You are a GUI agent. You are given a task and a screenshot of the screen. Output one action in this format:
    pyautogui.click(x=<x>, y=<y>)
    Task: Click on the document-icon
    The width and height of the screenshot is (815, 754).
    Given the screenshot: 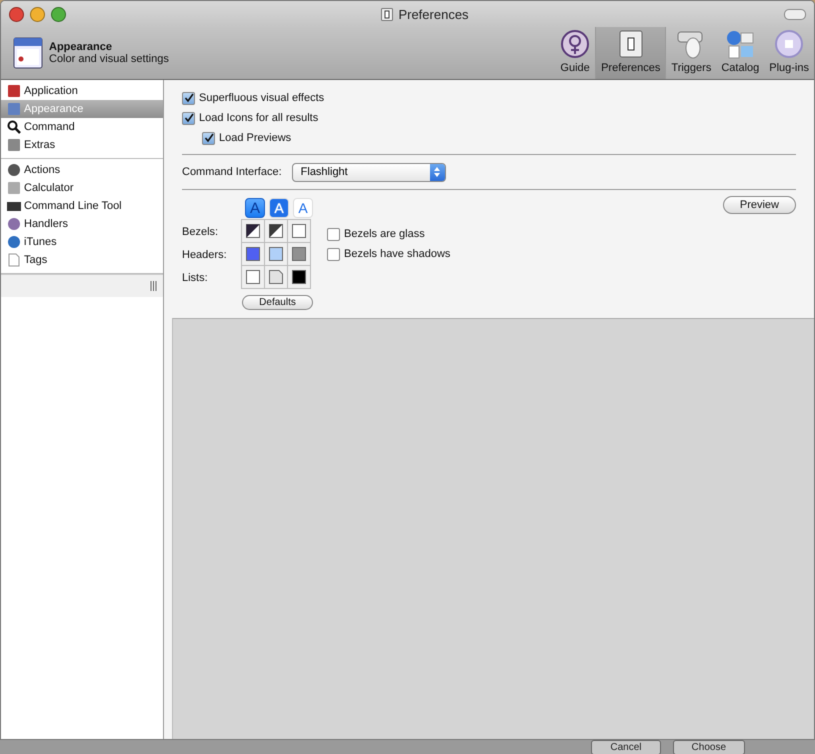 What is the action you would take?
    pyautogui.click(x=14, y=260)
    